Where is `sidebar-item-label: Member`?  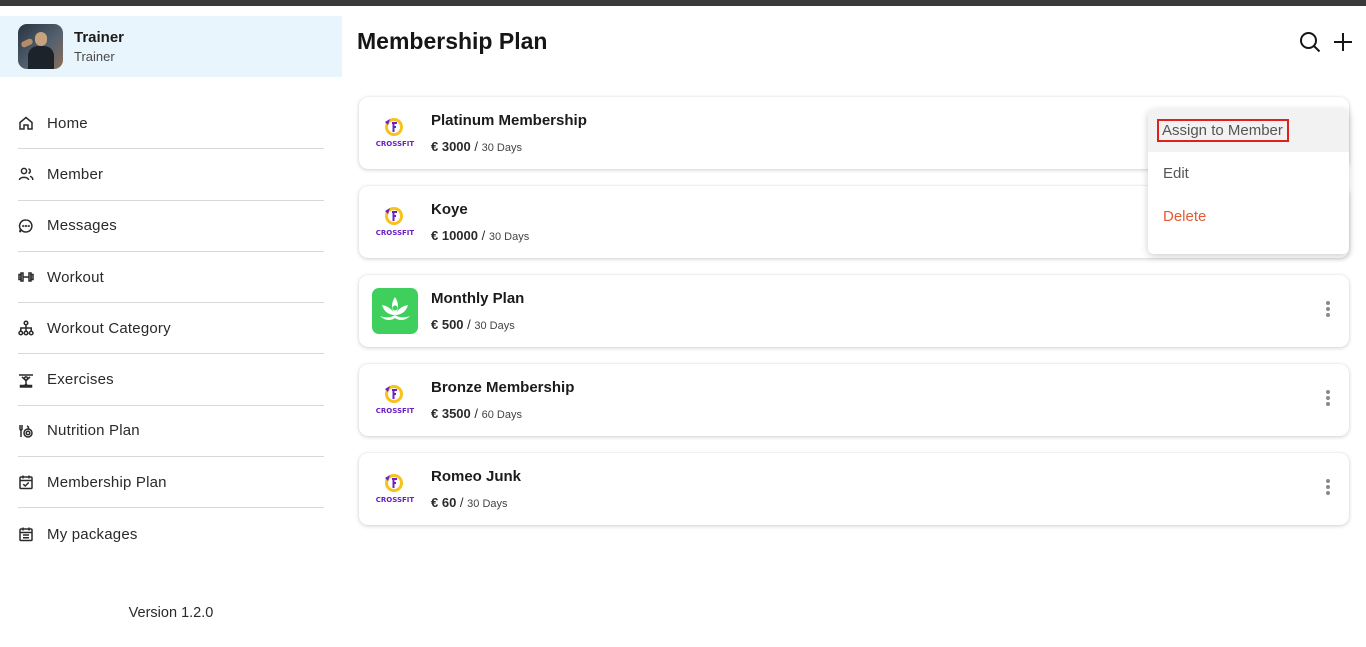 sidebar-item-label: Member is located at coordinates (75, 174).